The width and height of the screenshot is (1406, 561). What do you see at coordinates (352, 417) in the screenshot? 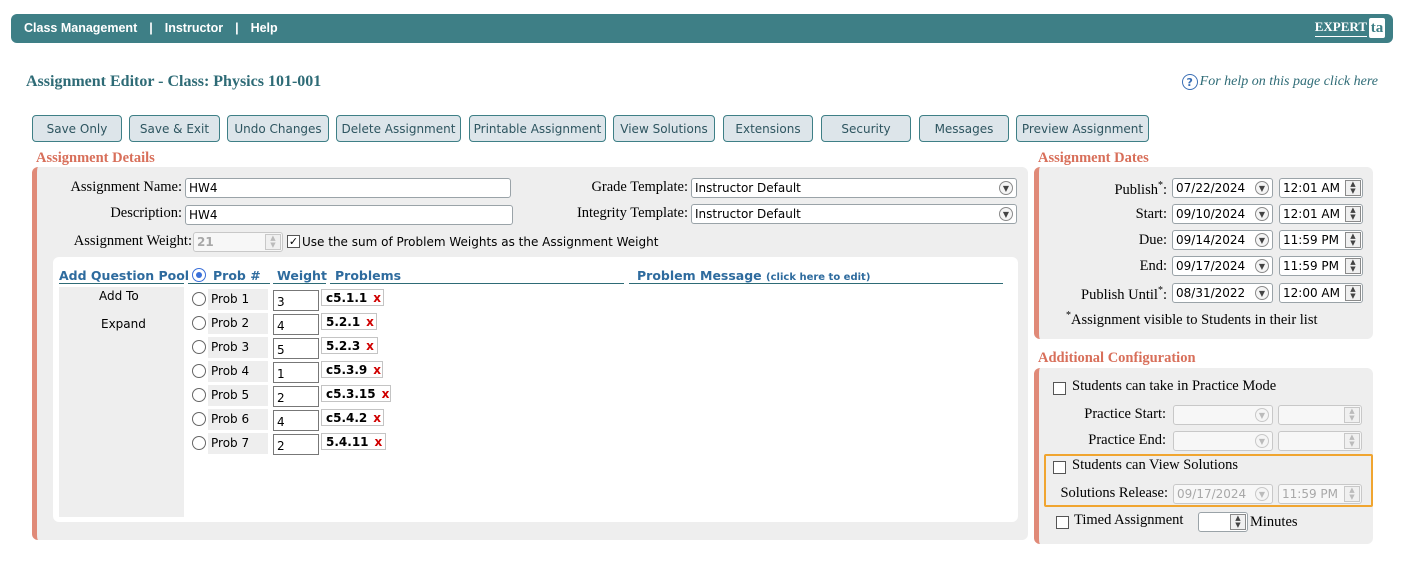
I see `problem-chip: c5.4.2 x` at bounding box center [352, 417].